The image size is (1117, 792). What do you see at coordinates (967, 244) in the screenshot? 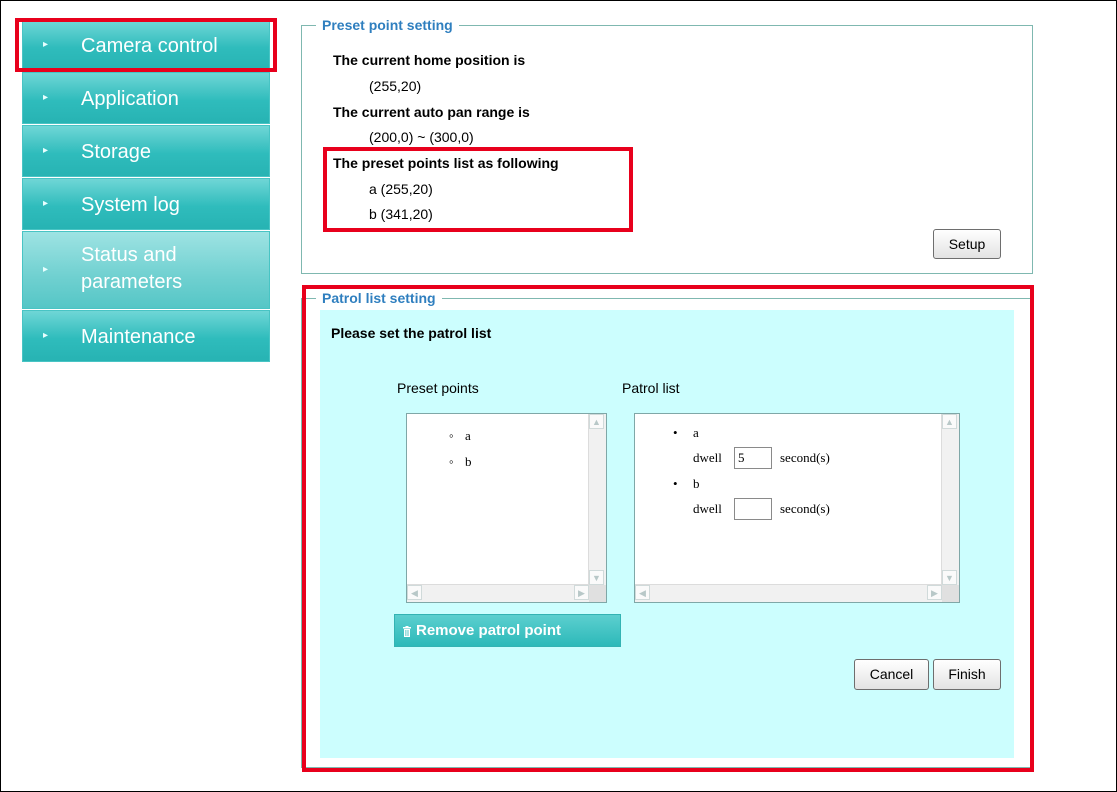
I see `setup-button: Setup` at bounding box center [967, 244].